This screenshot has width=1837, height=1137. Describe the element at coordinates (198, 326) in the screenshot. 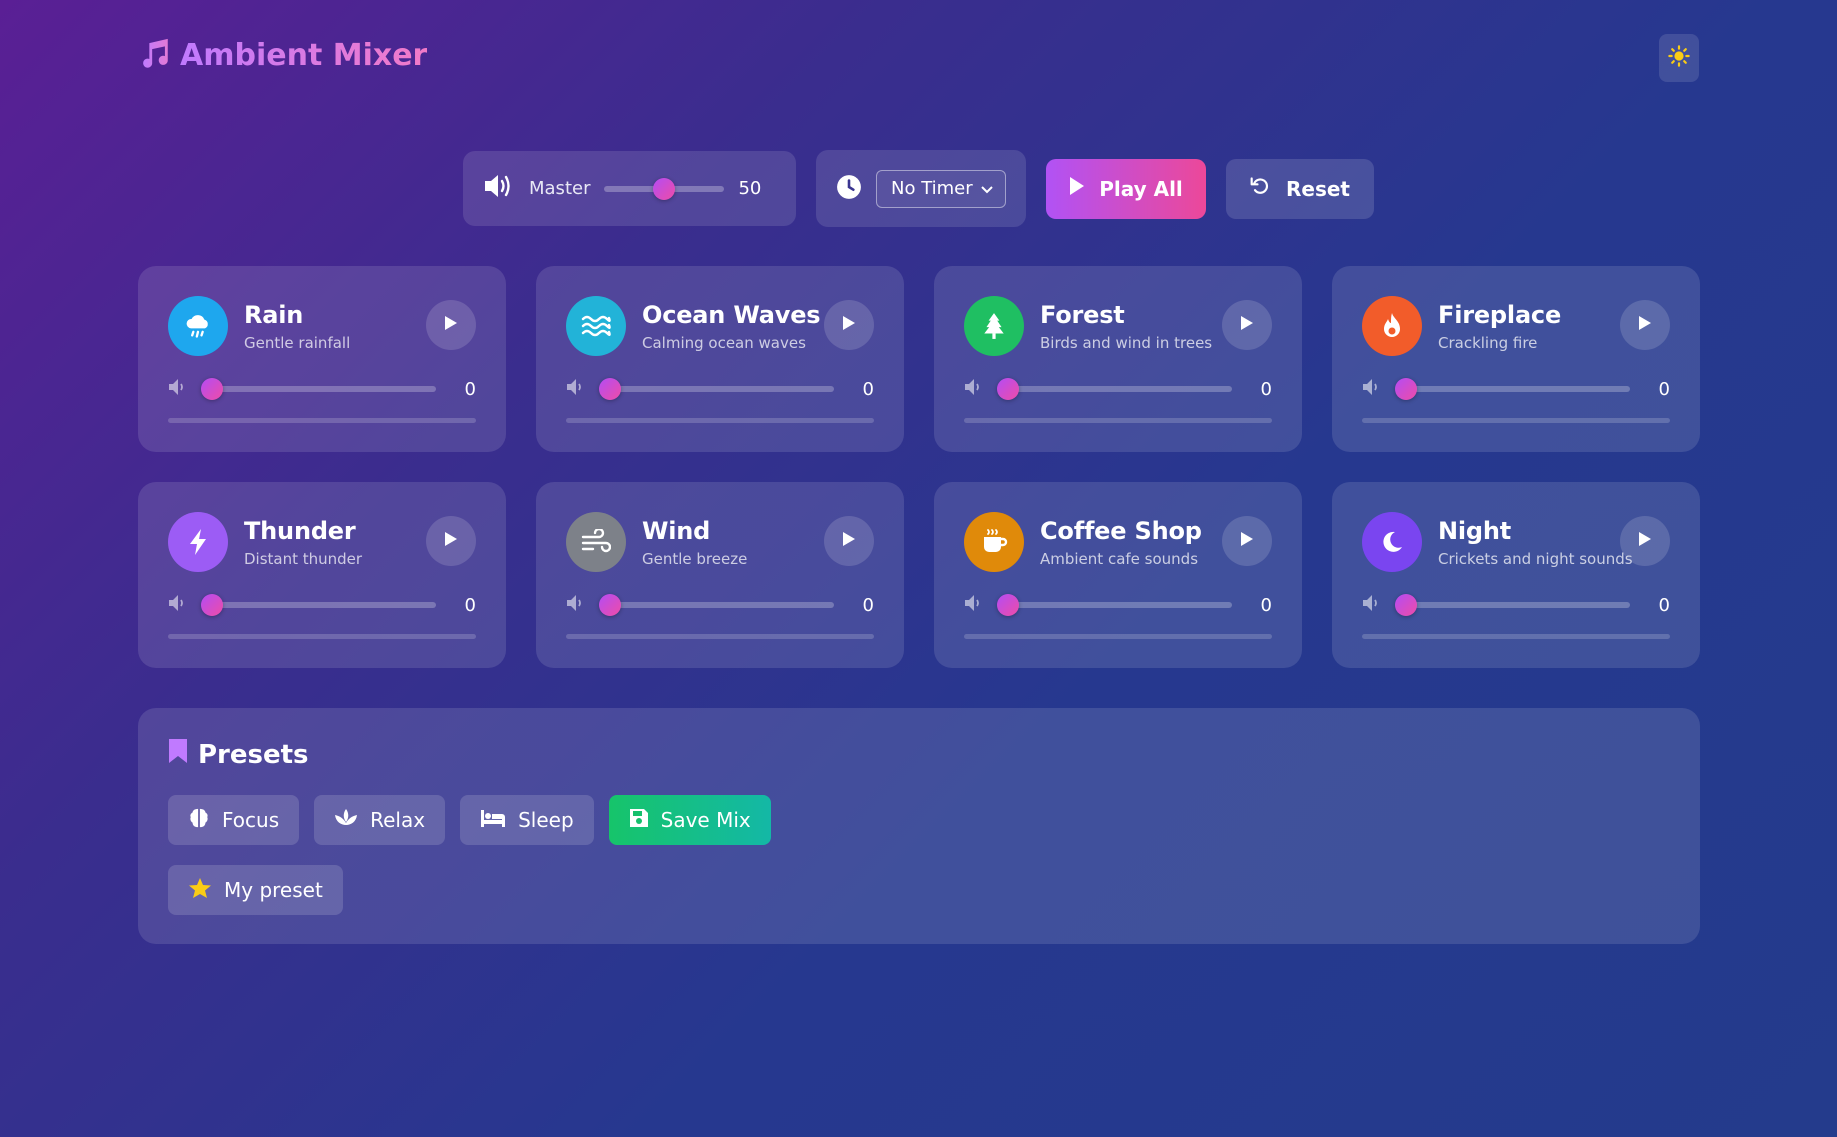

I see `cloud-rain-icon` at that location.